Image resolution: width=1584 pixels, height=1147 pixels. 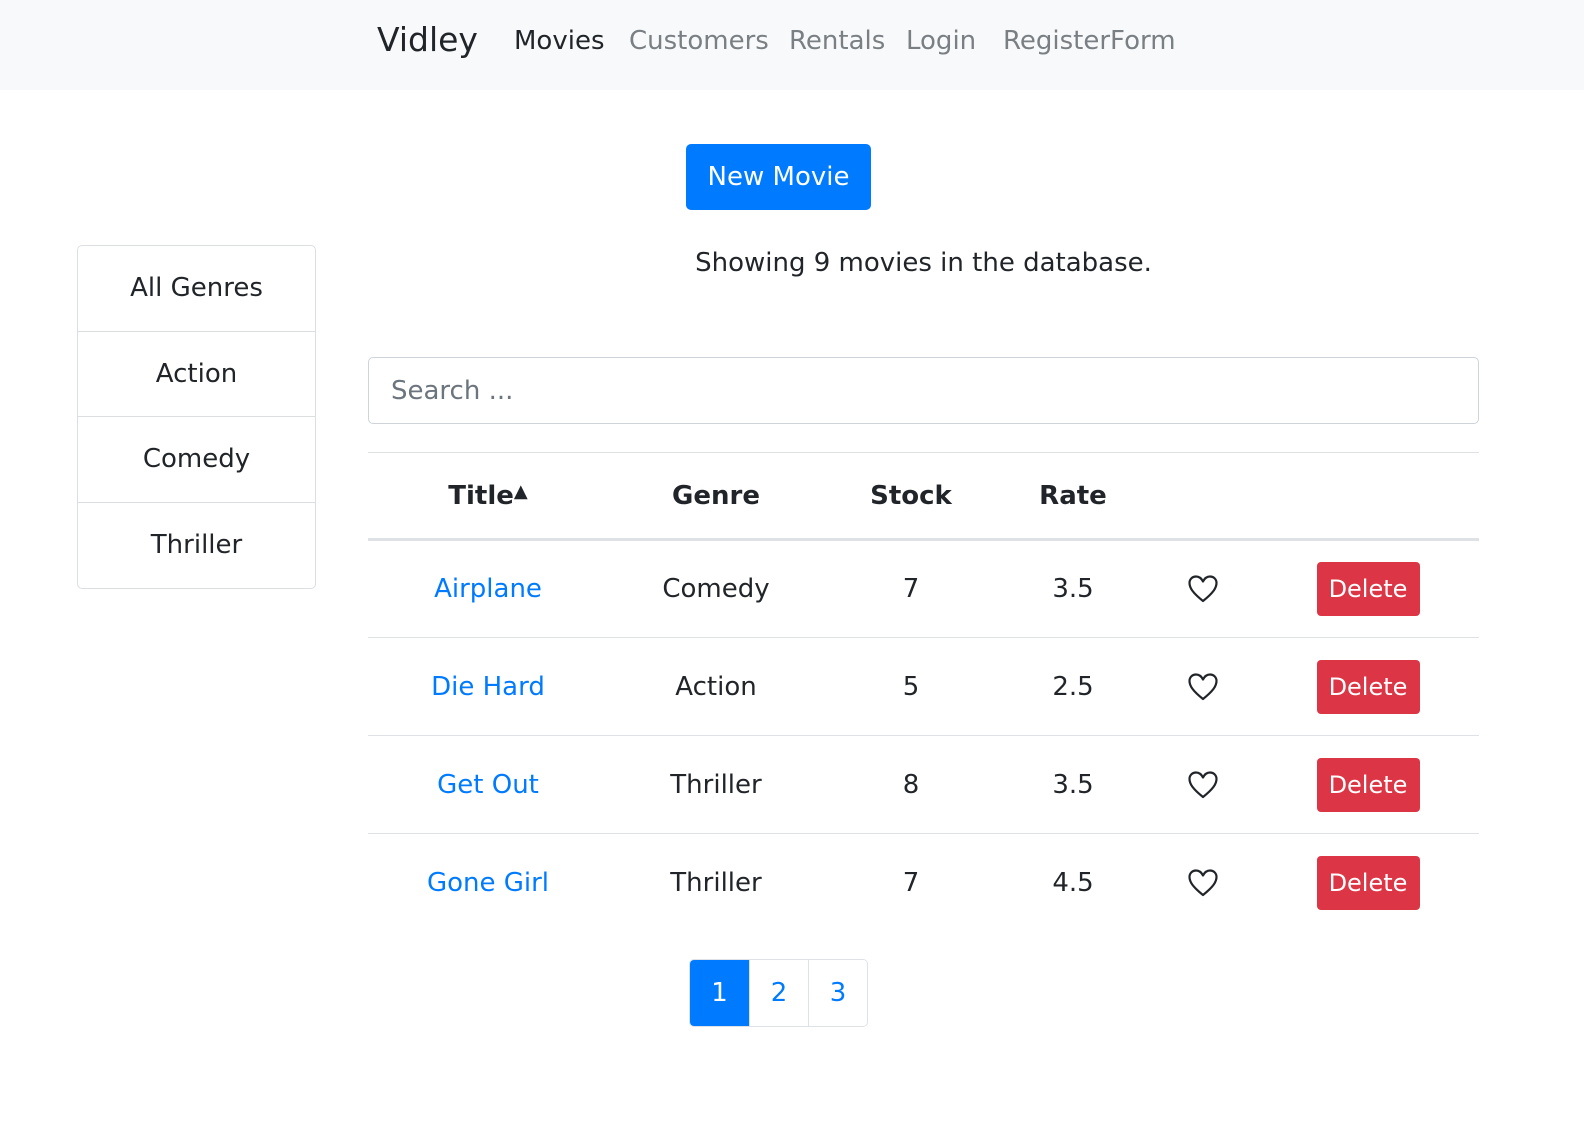 What do you see at coordinates (1073, 686) in the screenshot?
I see `cell-rate: 2.5` at bounding box center [1073, 686].